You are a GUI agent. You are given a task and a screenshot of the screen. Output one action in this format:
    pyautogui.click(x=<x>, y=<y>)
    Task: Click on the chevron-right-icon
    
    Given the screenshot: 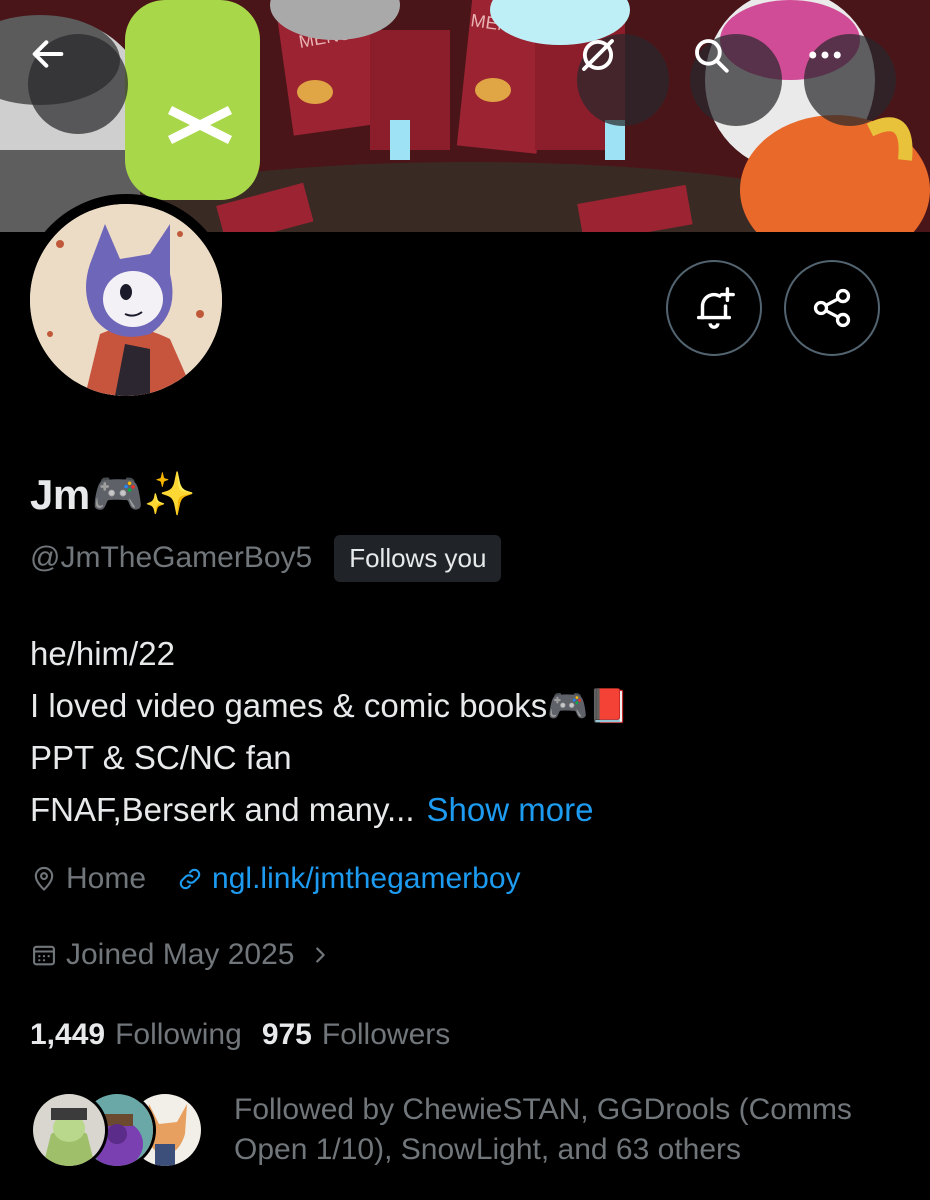 What is the action you would take?
    pyautogui.click(x=320, y=955)
    